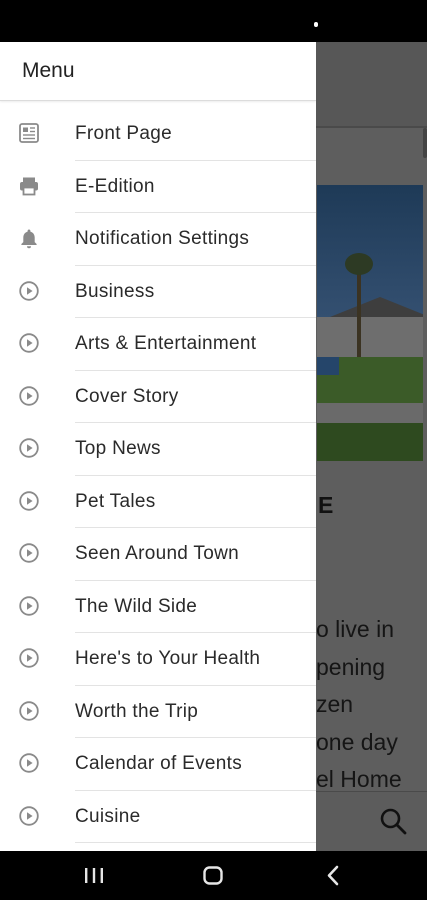  What do you see at coordinates (371, 84) in the screenshot?
I see `app-toolbar` at bounding box center [371, 84].